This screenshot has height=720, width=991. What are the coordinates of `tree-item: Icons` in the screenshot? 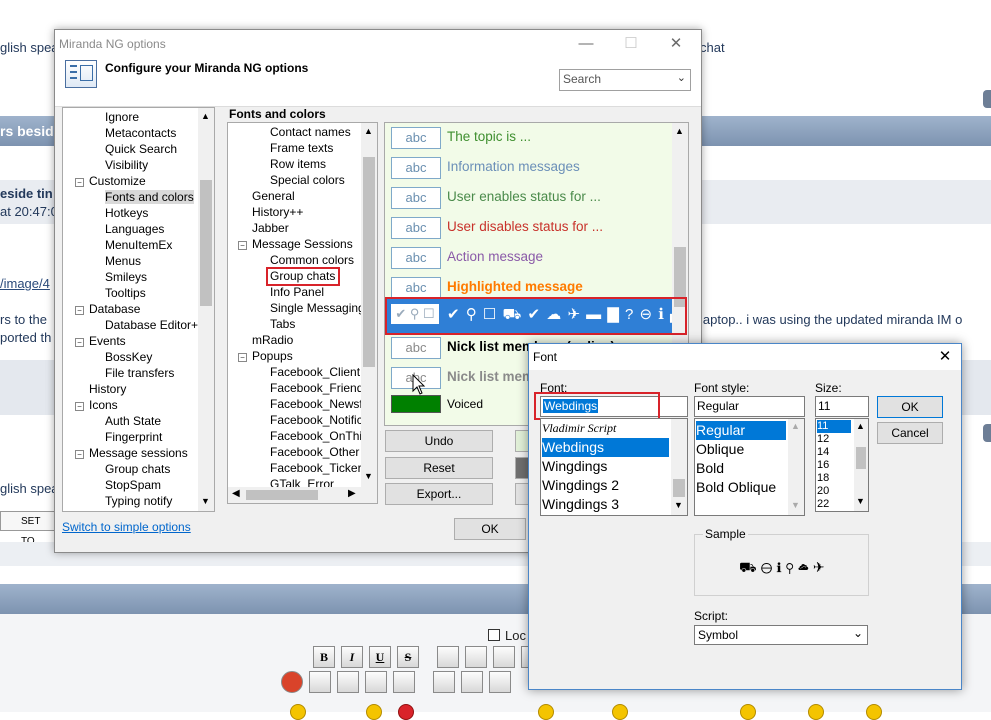 It's located at (103, 405).